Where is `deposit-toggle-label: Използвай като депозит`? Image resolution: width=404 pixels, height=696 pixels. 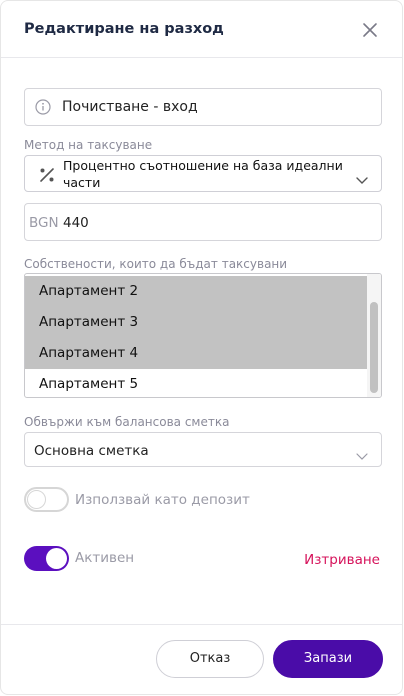
deposit-toggle-label: Използвай като депозит is located at coordinates (162, 500).